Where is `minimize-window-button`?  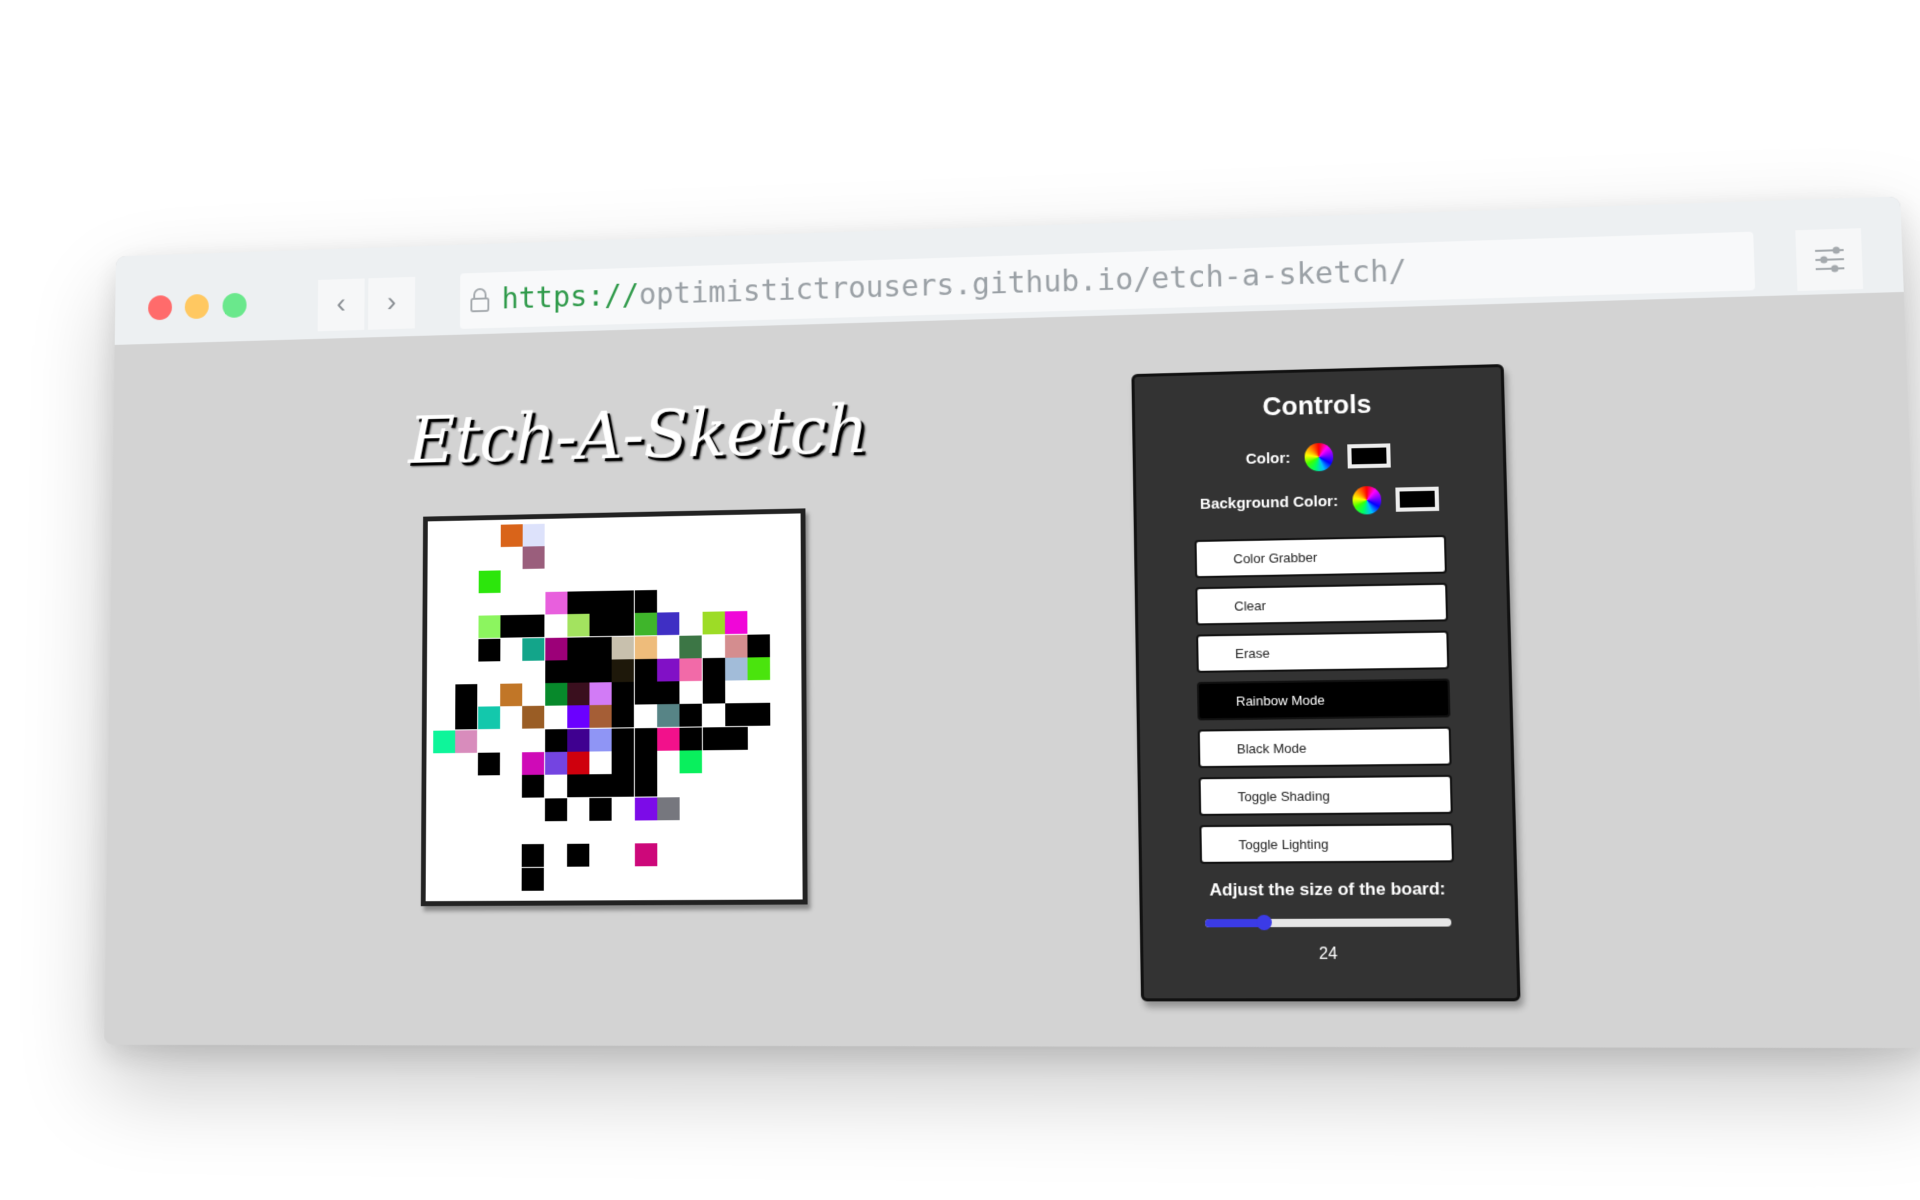
minimize-window-button is located at coordinates (196, 306).